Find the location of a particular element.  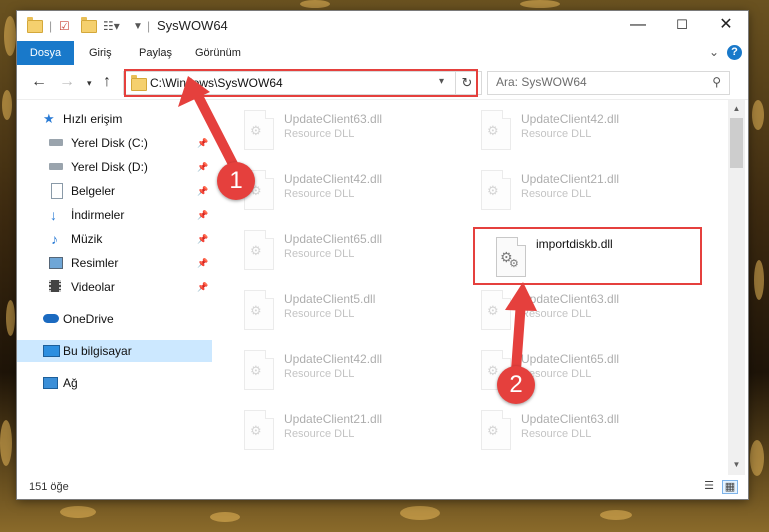

step-badge-1: 1 is located at coordinates (236, 181).